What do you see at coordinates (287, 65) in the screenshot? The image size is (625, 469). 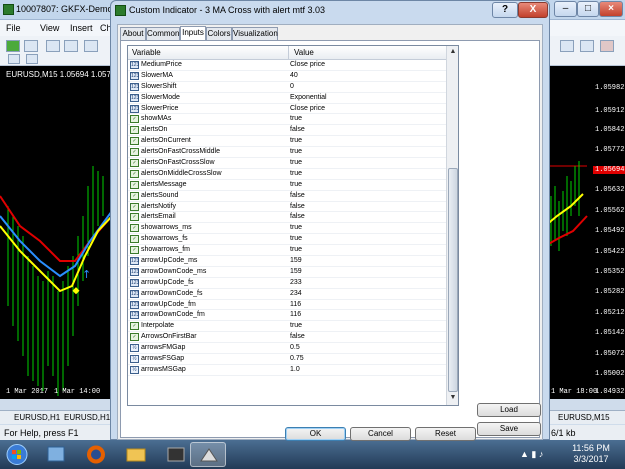 I see `table-row: 123 MediumPrice Close price` at bounding box center [287, 65].